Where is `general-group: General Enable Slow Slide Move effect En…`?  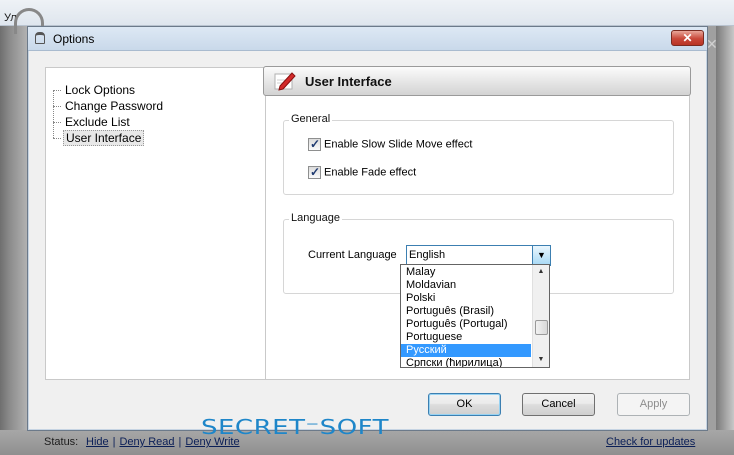
general-group: General Enable Slow Slide Move effect En… is located at coordinates (478, 154).